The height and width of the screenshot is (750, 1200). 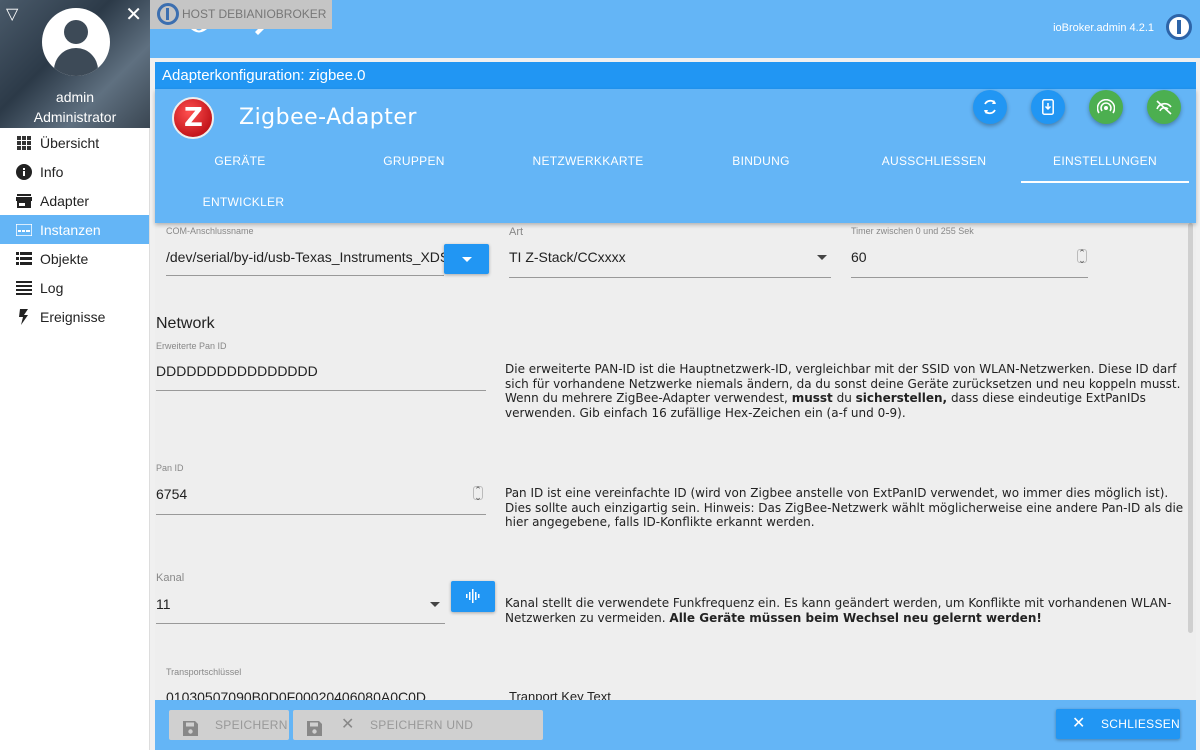 I want to click on sidebar-item-ereignisse: Ereignisse, so click(x=74, y=316).